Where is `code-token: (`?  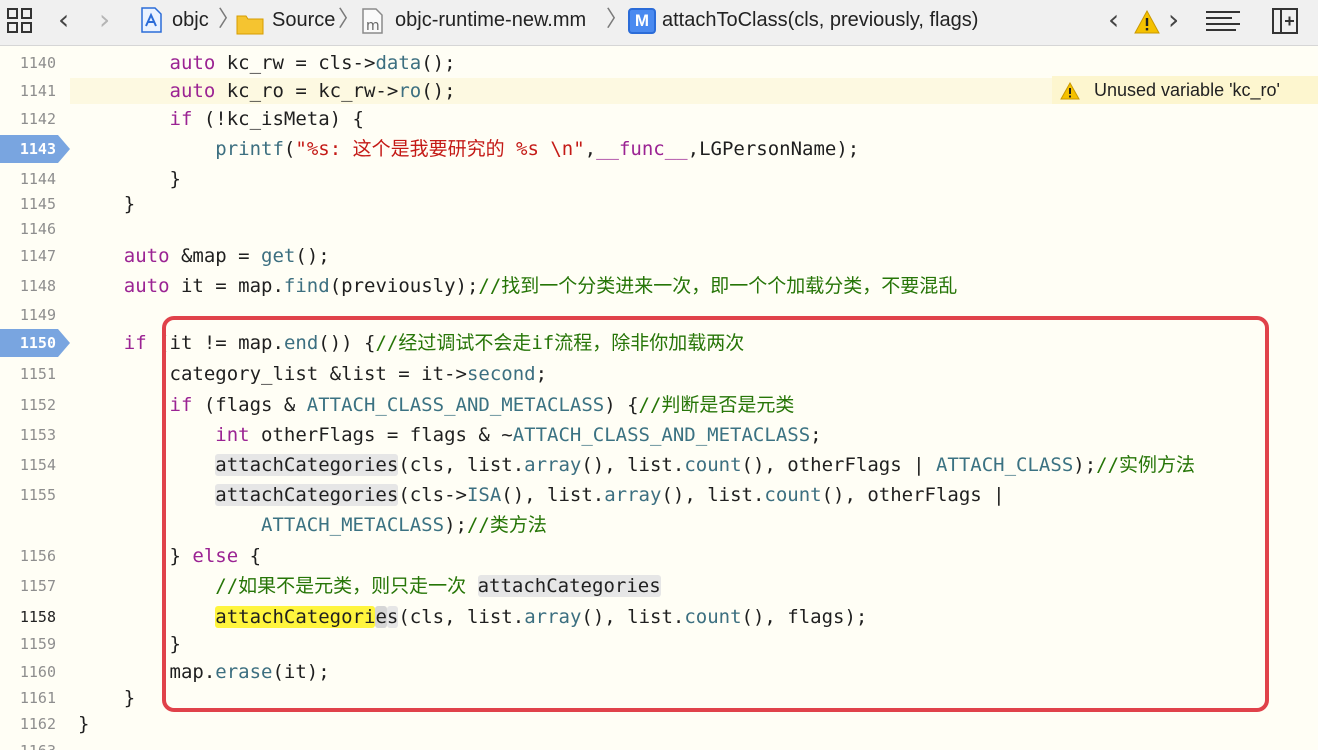
code-token: ( is located at coordinates (289, 149).